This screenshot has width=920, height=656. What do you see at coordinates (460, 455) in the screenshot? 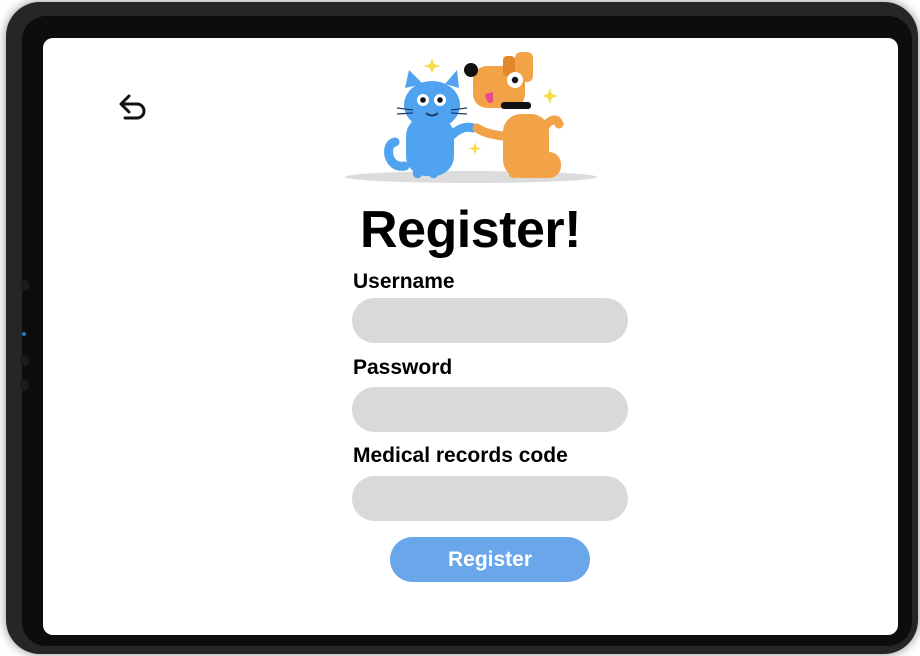
I see `medical-records-code-label: Medical records code` at bounding box center [460, 455].